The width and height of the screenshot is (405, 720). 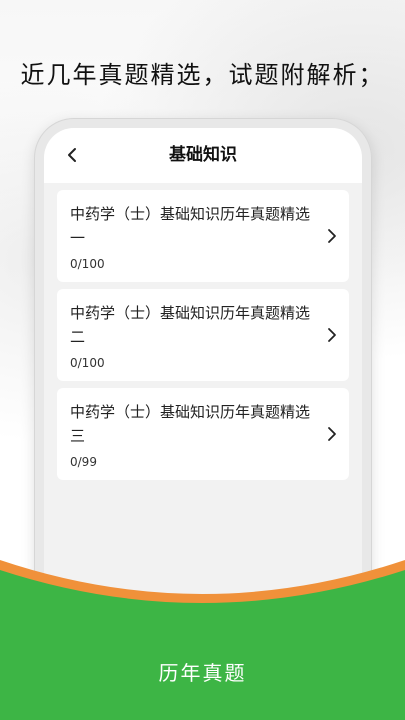 I want to click on item-progress: 0/99, so click(x=83, y=462).